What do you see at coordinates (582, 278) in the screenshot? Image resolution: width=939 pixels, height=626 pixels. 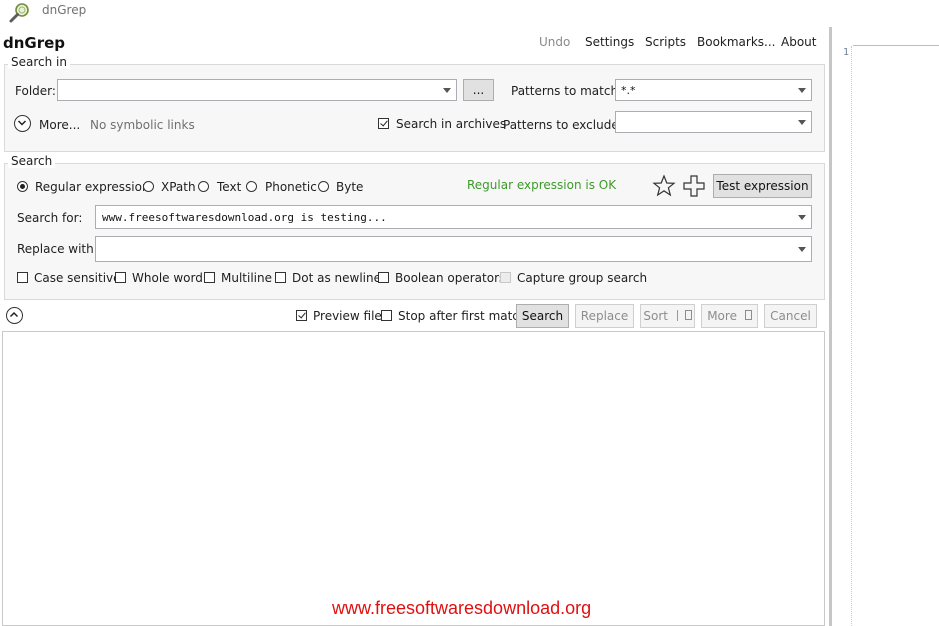 I see `capture-group-label: Capture group search` at bounding box center [582, 278].